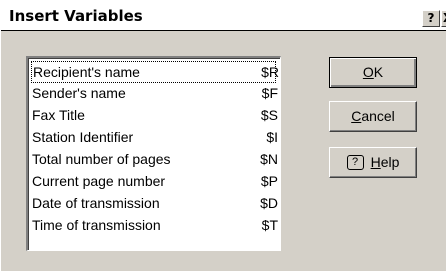 This screenshot has width=446, height=271. What do you see at coordinates (443, 18) in the screenshot?
I see `title-close-button: X` at bounding box center [443, 18].